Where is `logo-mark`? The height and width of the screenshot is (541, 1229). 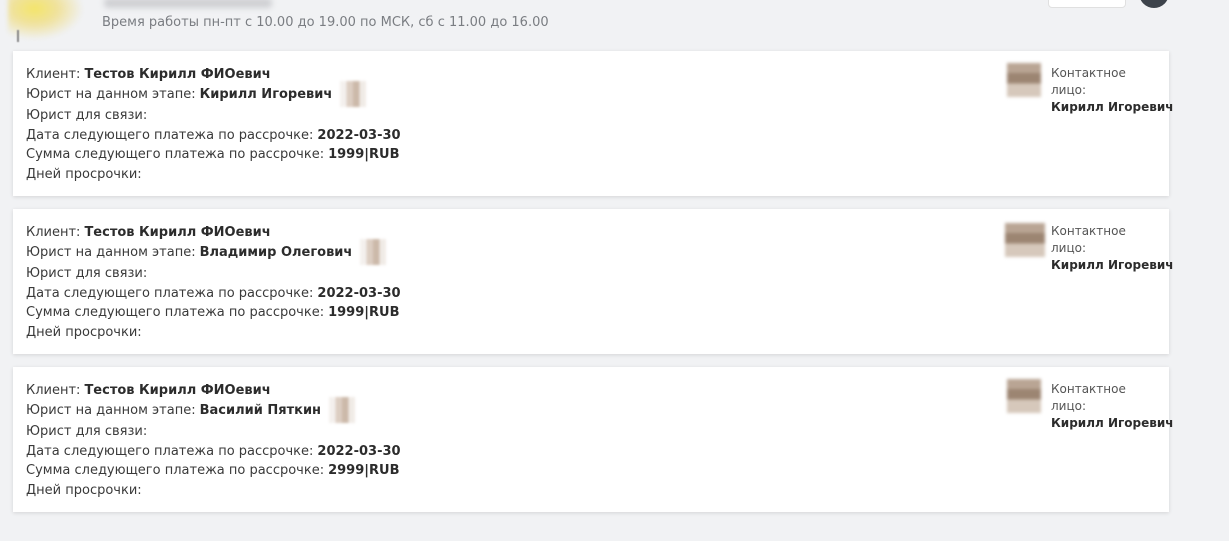
logo-mark is located at coordinates (18, 36).